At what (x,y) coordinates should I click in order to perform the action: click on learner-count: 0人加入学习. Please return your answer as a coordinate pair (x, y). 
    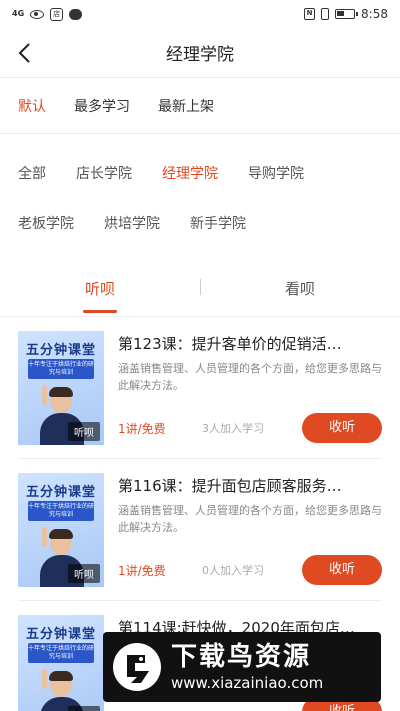
    Looking at the image, I should click on (233, 570).